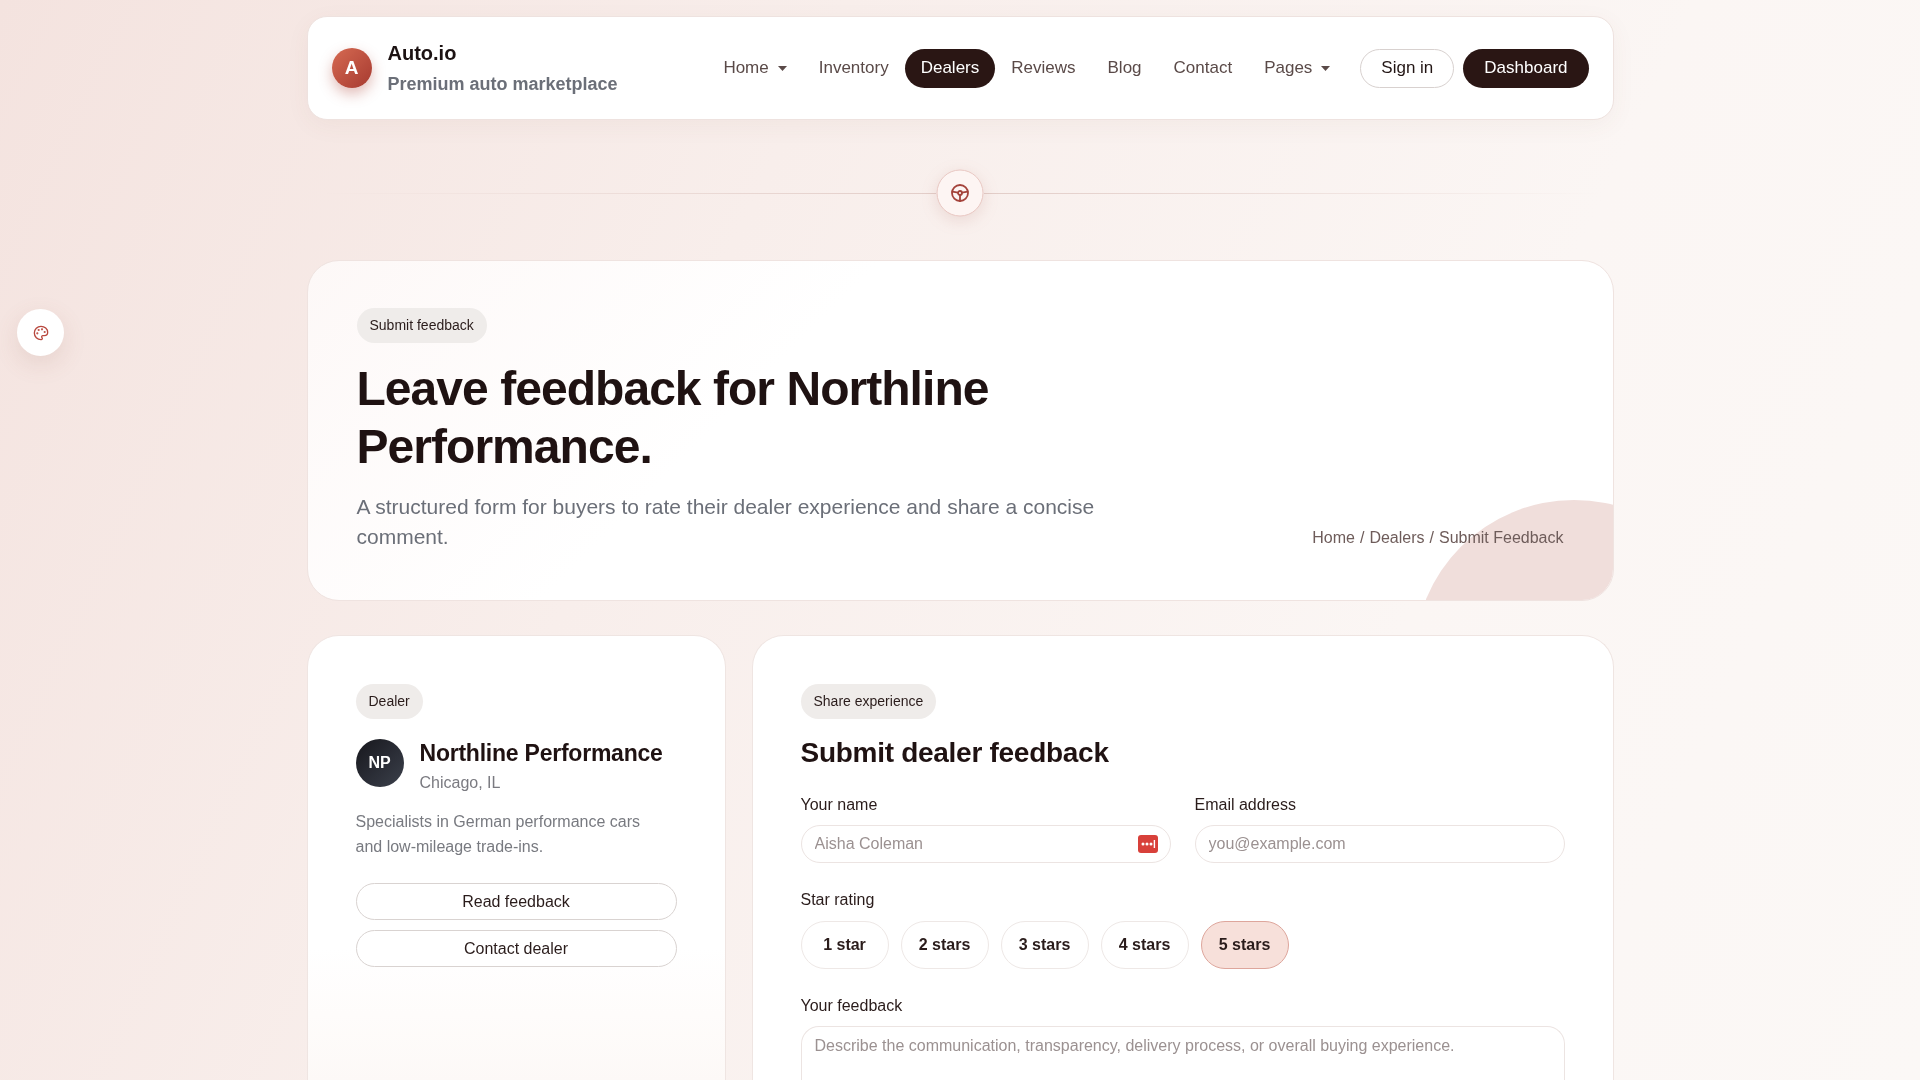 The height and width of the screenshot is (1080, 1920). Describe the element at coordinates (985, 844) in the screenshot. I see `input-field: Aisha Coleman` at that location.